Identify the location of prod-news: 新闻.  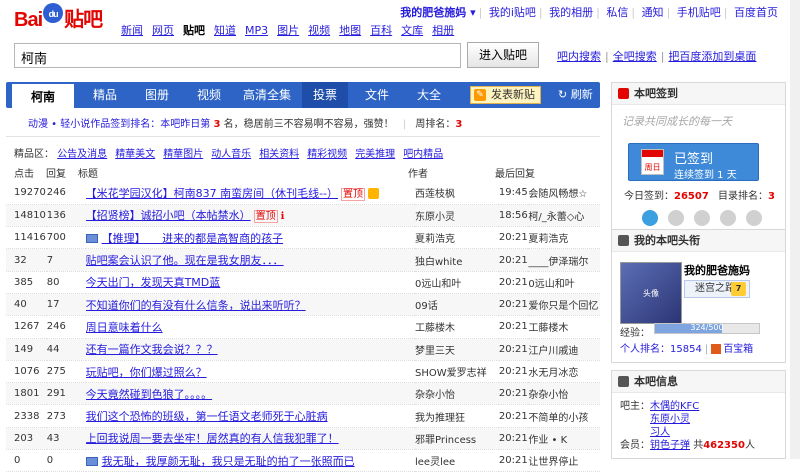
(132, 30).